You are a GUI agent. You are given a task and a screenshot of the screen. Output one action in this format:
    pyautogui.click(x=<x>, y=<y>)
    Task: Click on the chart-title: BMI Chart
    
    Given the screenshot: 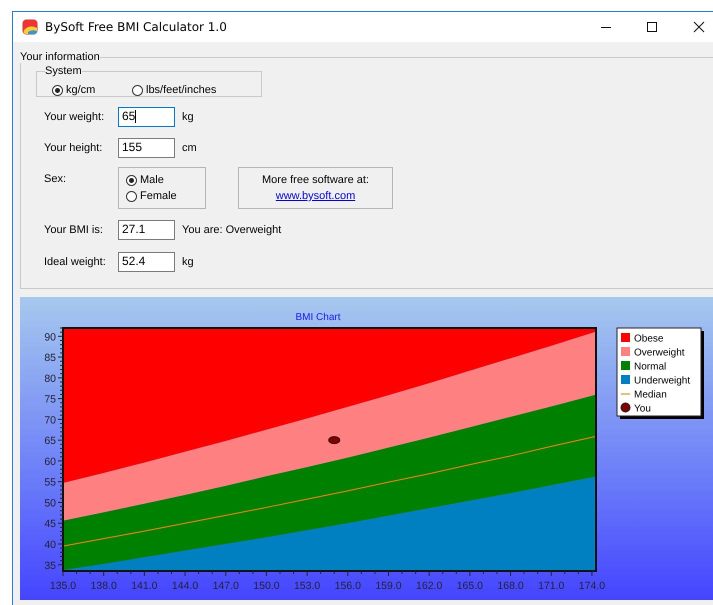 What is the action you would take?
    pyautogui.click(x=318, y=317)
    